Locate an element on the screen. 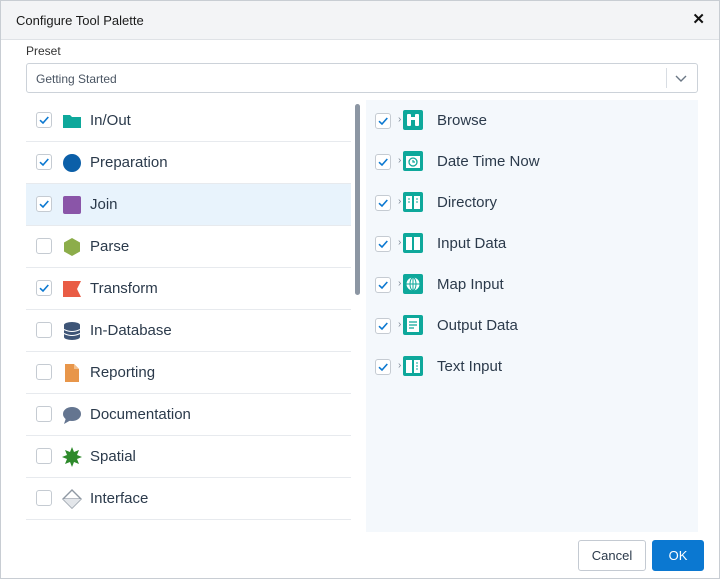 The width and height of the screenshot is (720, 579). clock-folder-icon is located at coordinates (413, 161).